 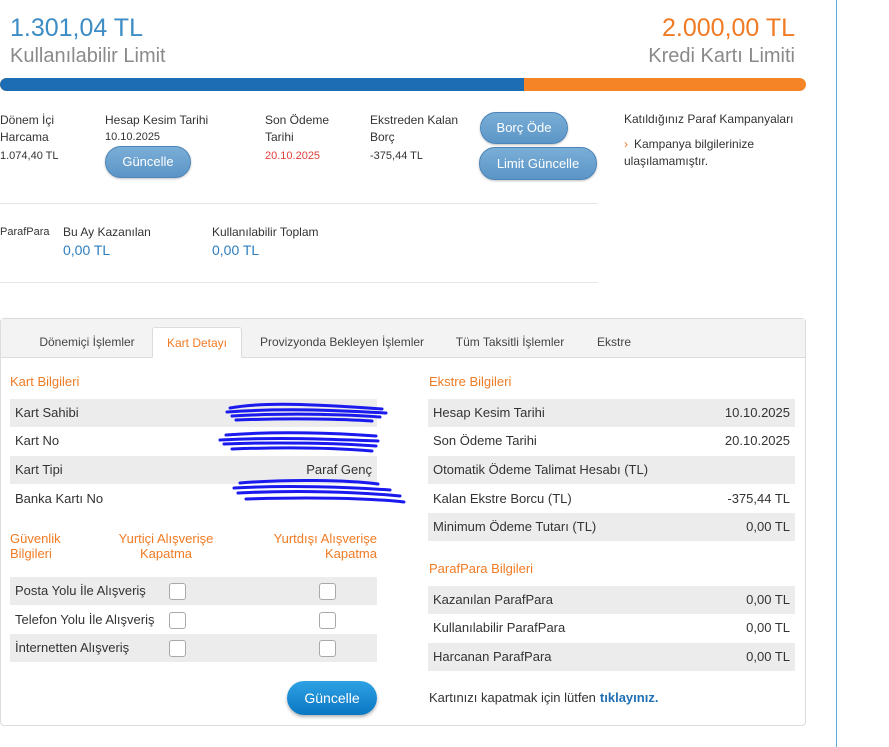 I want to click on available-limit-amount: 1.301,04 TL, so click(x=76, y=28).